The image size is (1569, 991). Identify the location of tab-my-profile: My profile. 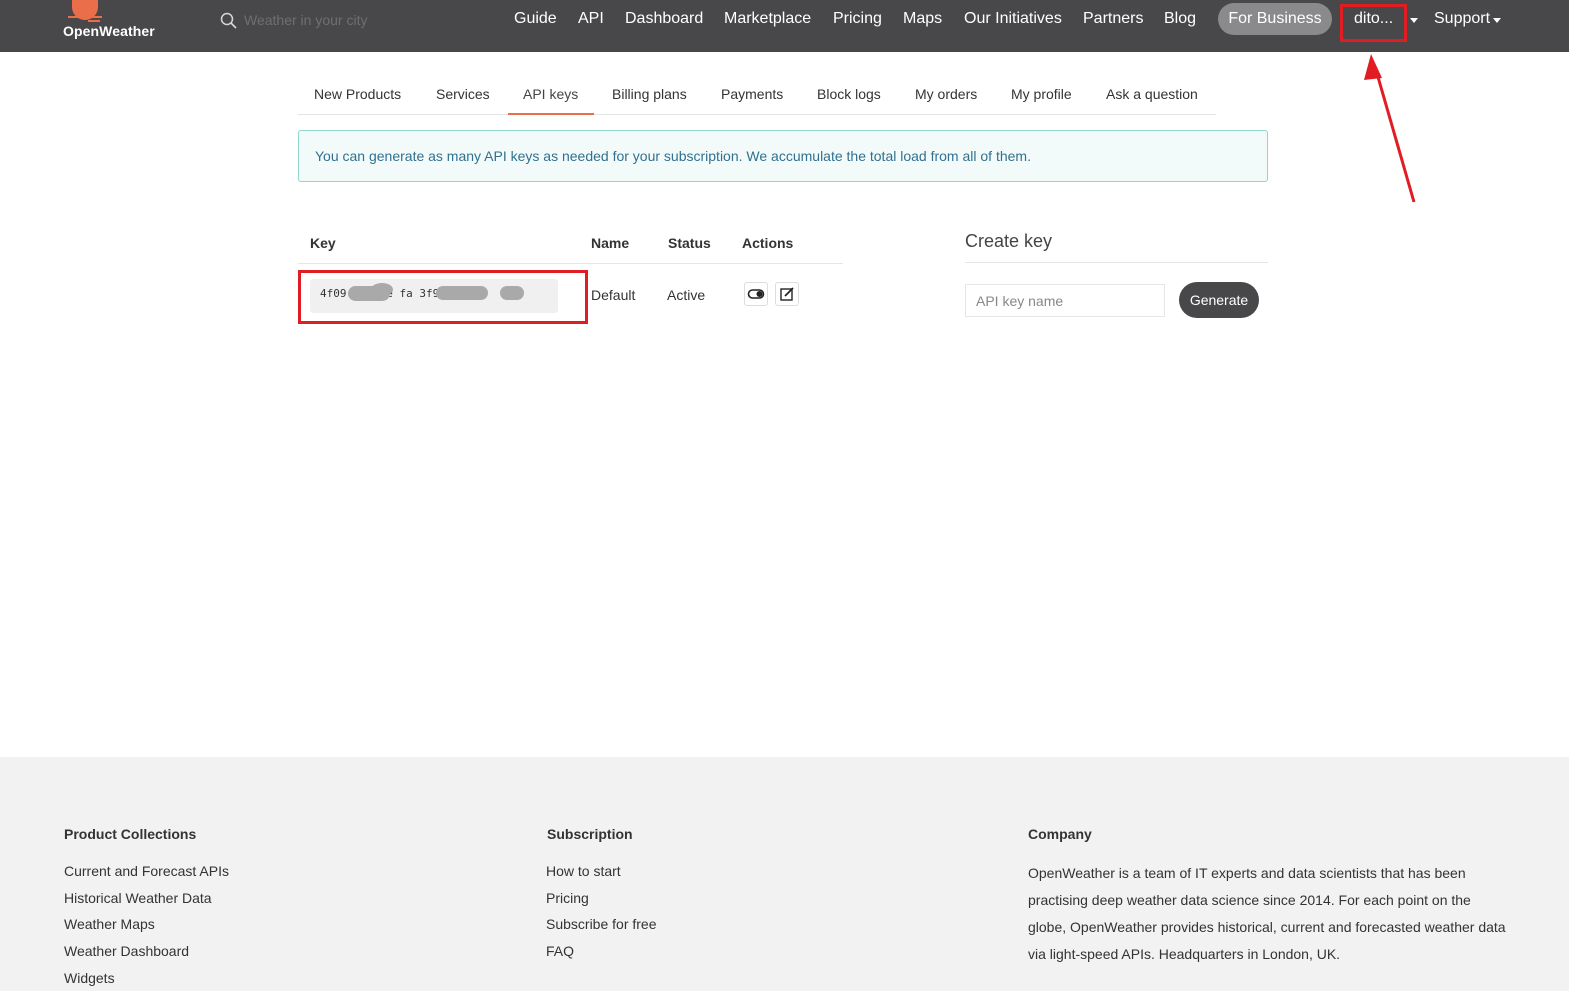
(1041, 94).